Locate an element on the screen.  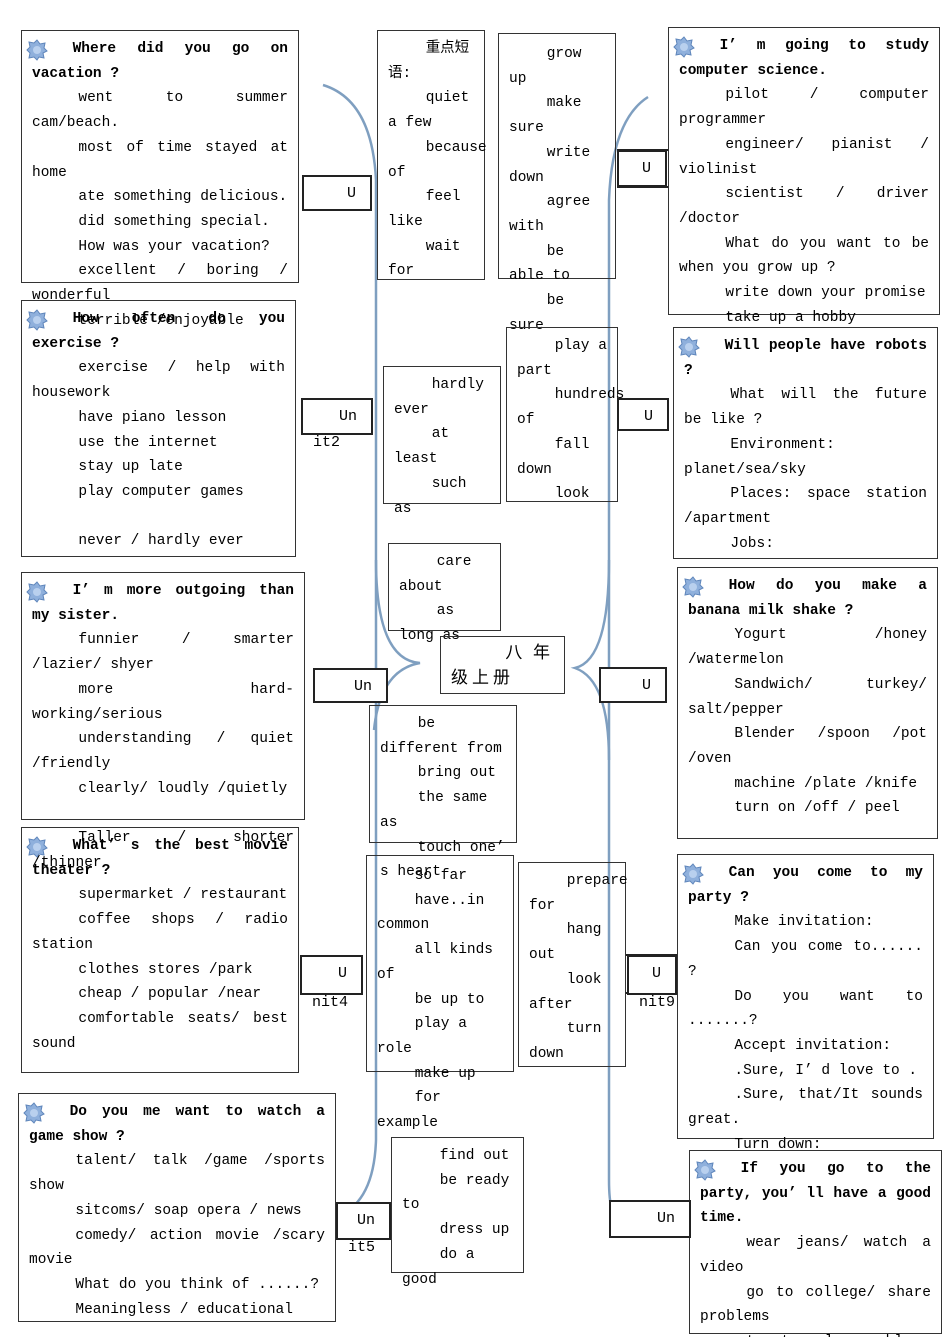
topic-title: I’ m more outgoing than my sister. is located at coordinates (163, 603).